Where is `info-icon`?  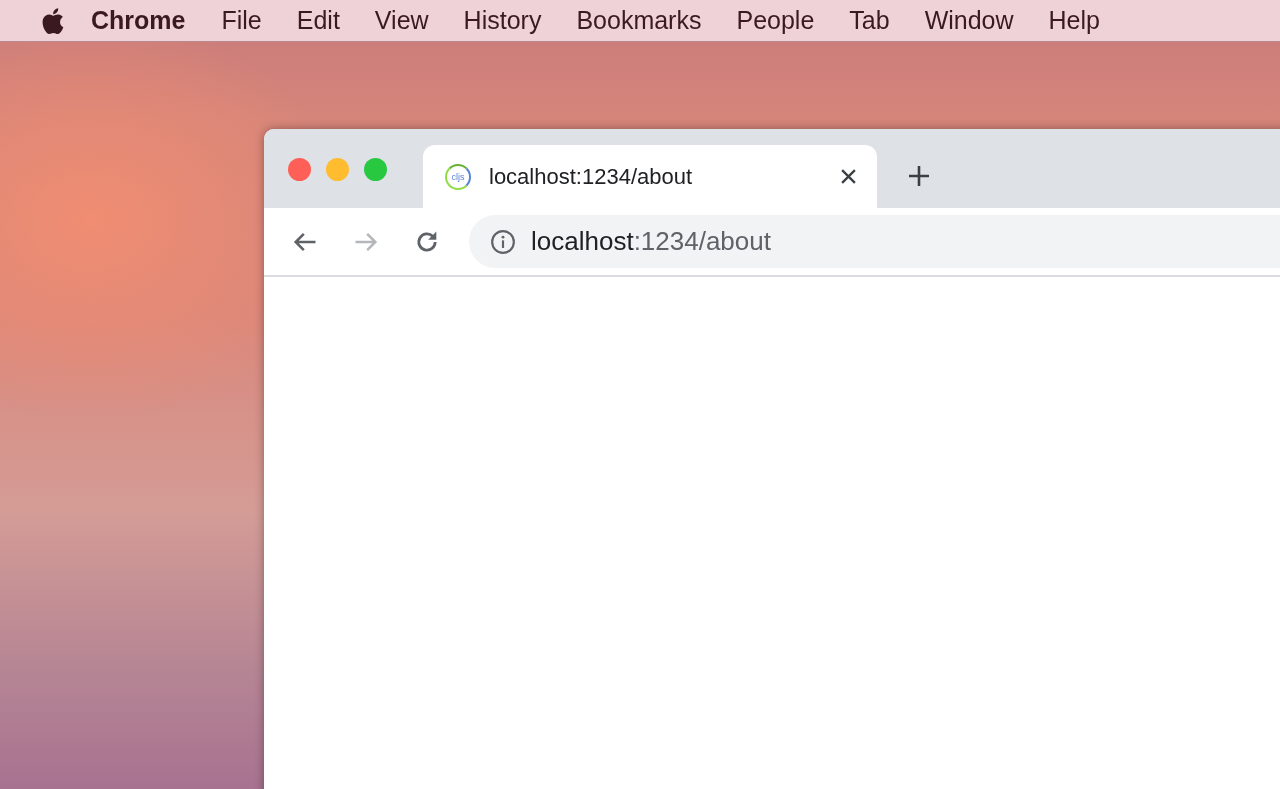
info-icon is located at coordinates (503, 241).